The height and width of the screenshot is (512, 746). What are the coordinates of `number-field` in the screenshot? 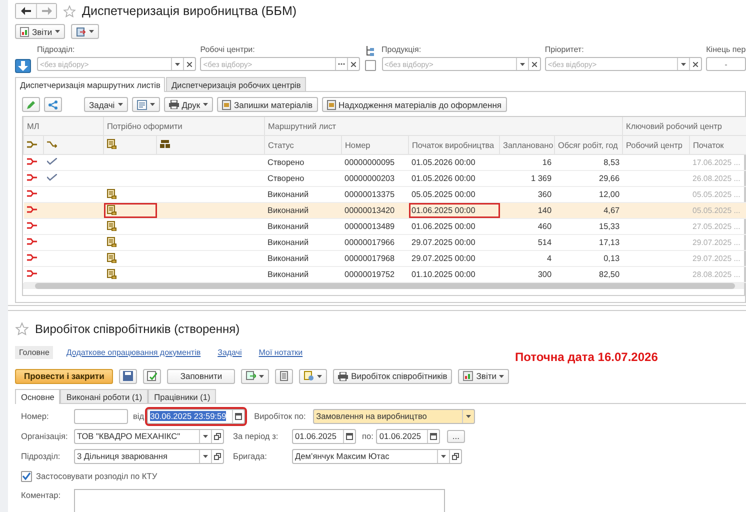 It's located at (101, 416).